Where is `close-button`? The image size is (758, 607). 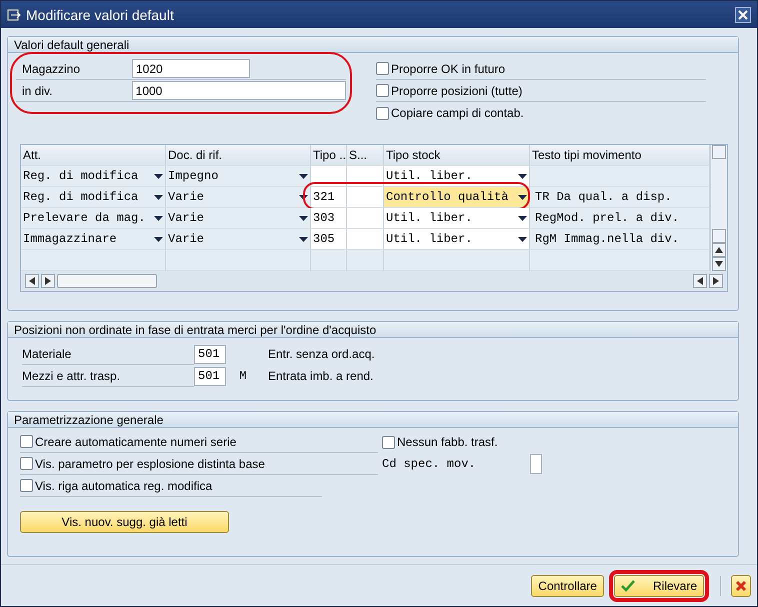 close-button is located at coordinates (743, 14).